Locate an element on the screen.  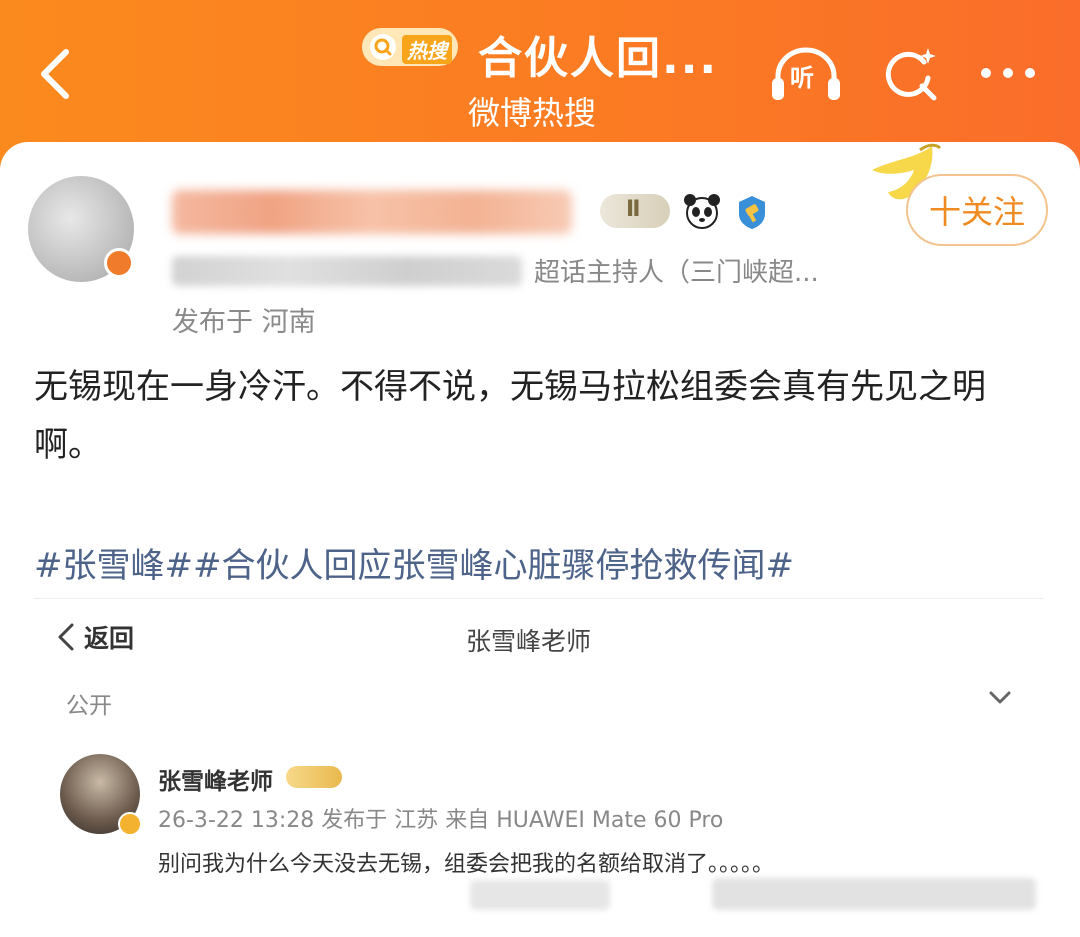
more-button is located at coordinates (1008, 73).